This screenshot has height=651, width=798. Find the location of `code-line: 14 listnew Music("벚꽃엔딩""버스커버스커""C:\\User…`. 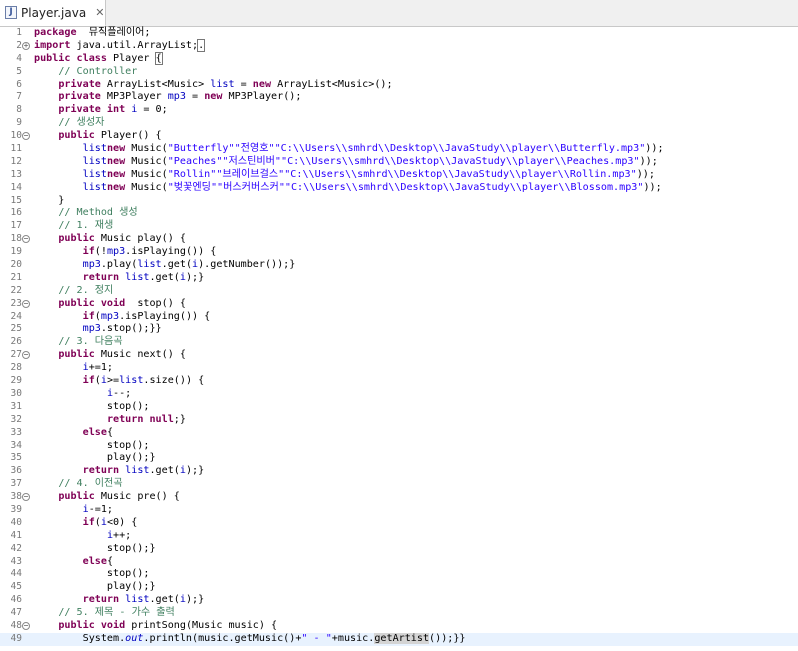

code-line: 14 listnew Music("벚꽃엔딩""버스커버스커""C:\\User… is located at coordinates (399, 188).